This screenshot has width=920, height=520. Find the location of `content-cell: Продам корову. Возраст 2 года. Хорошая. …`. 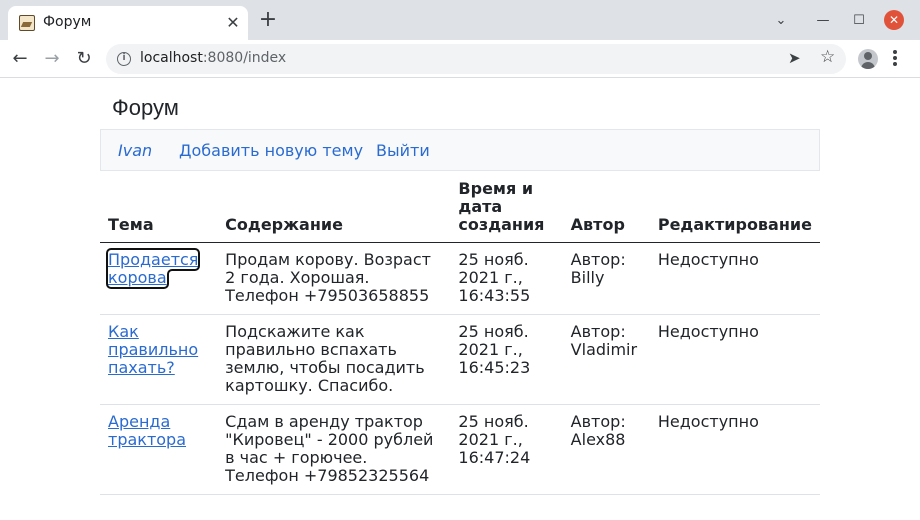

content-cell: Продам корову. Возраст 2 года. Хорошая. … is located at coordinates (334, 278).